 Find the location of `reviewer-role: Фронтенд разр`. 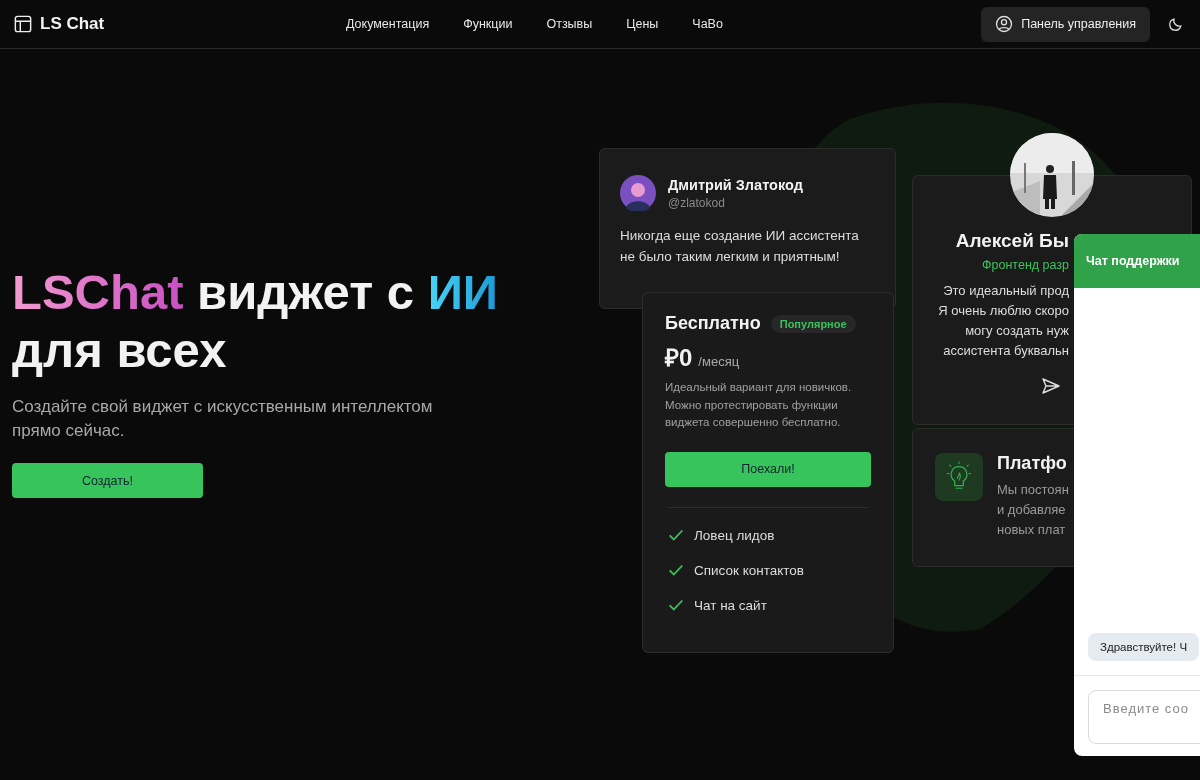

reviewer-role: Фронтенд разр is located at coordinates (1025, 265).